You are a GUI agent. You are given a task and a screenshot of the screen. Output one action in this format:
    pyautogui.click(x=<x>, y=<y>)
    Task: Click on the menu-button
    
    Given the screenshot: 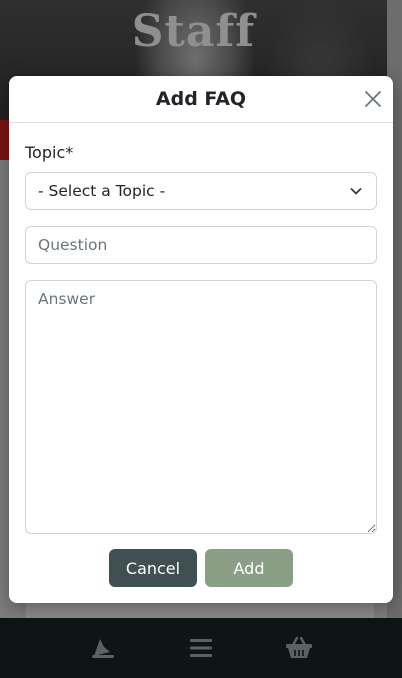 What is the action you would take?
    pyautogui.click(x=201, y=648)
    